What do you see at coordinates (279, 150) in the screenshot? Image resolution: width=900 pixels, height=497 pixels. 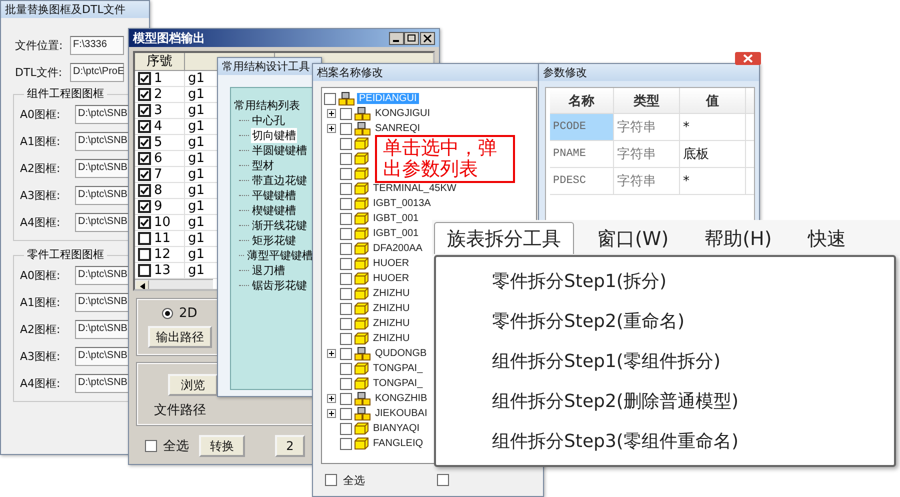 I see `tree-item: 半圆键键槽` at bounding box center [279, 150].